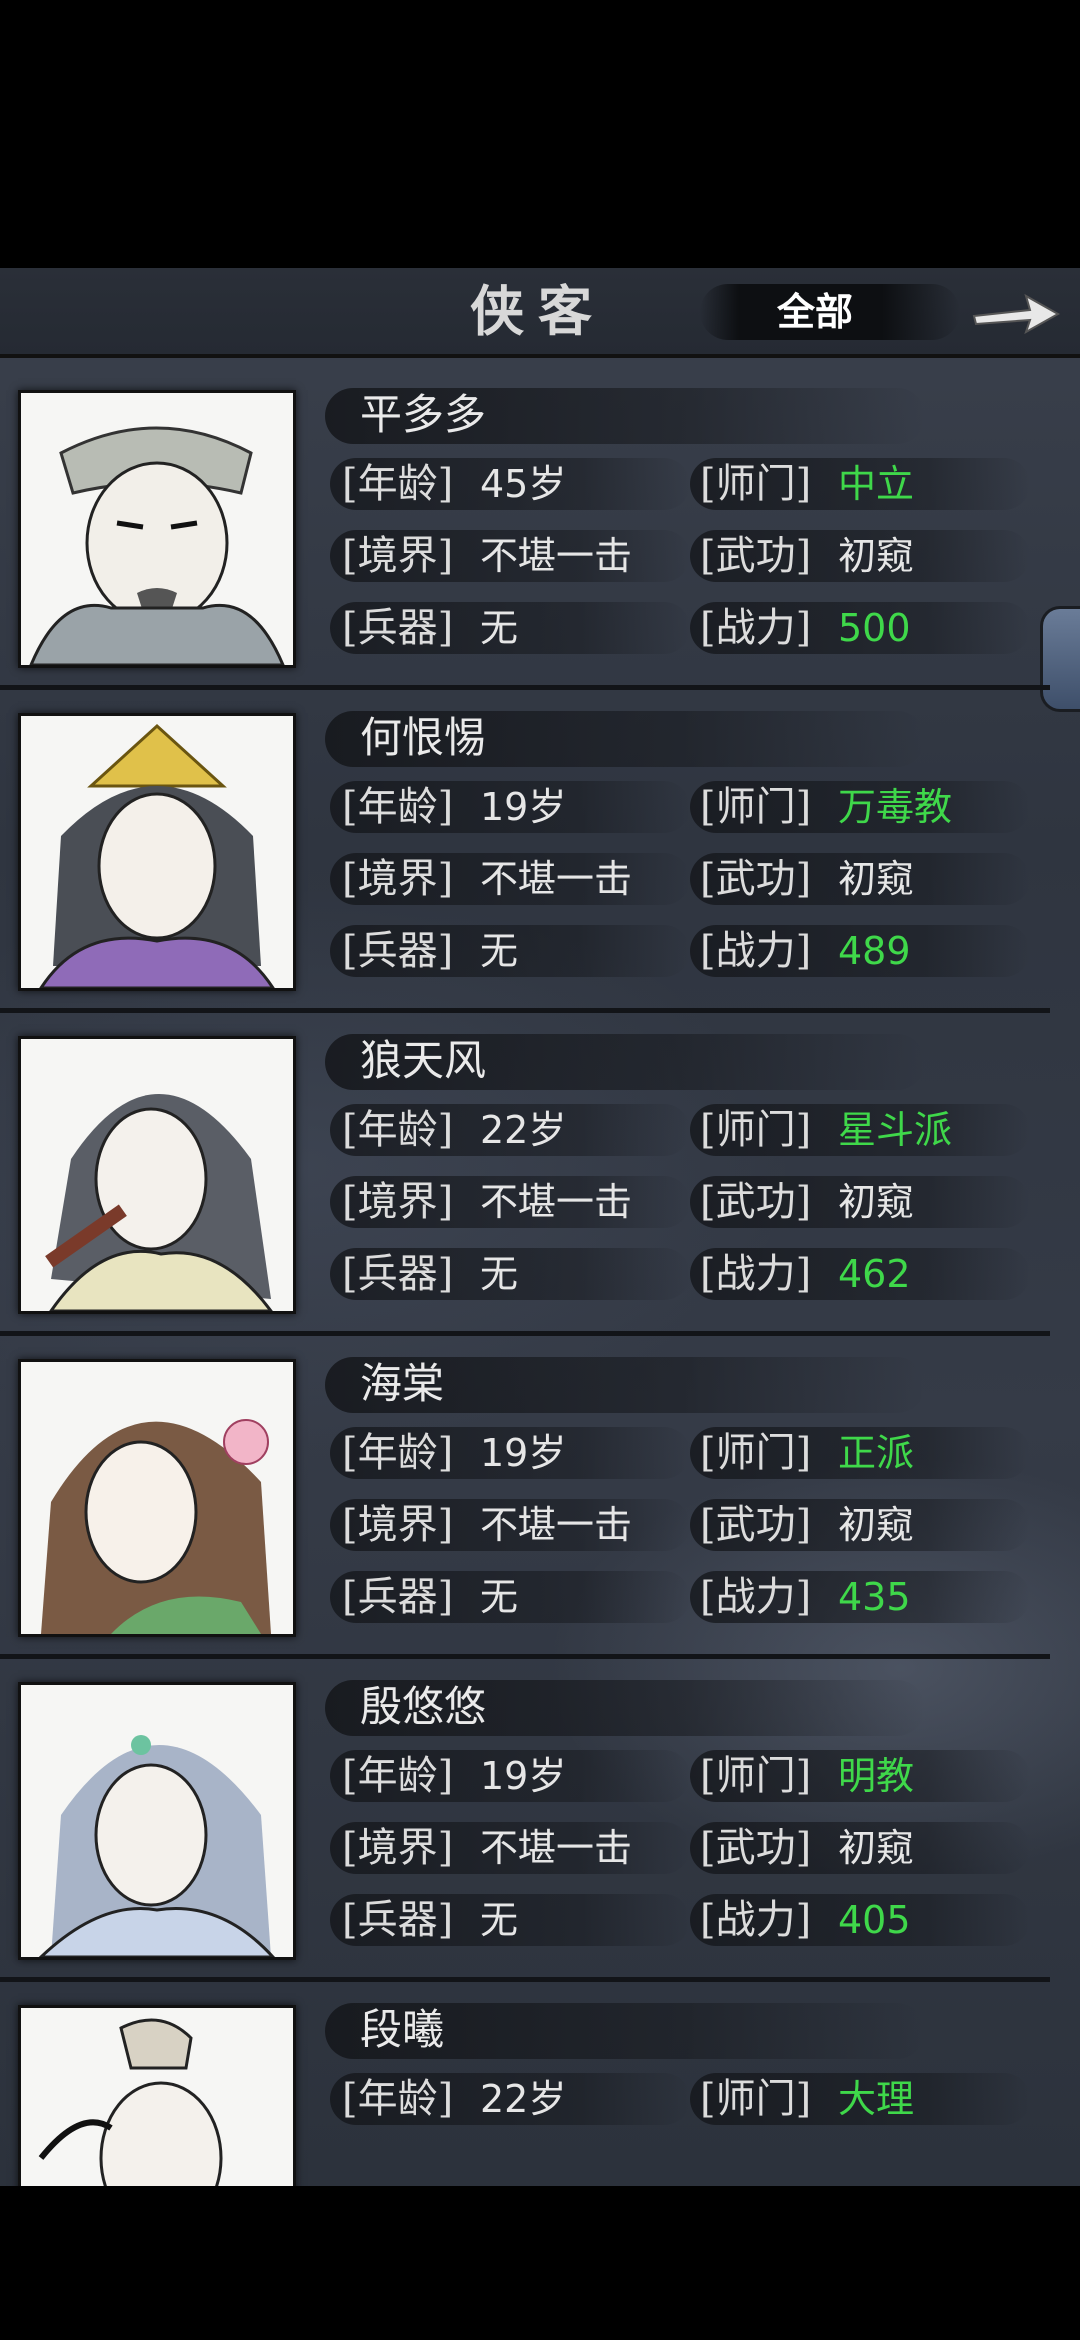  Describe the element at coordinates (540, 2263) in the screenshot. I see `navigation-bar-area` at that location.